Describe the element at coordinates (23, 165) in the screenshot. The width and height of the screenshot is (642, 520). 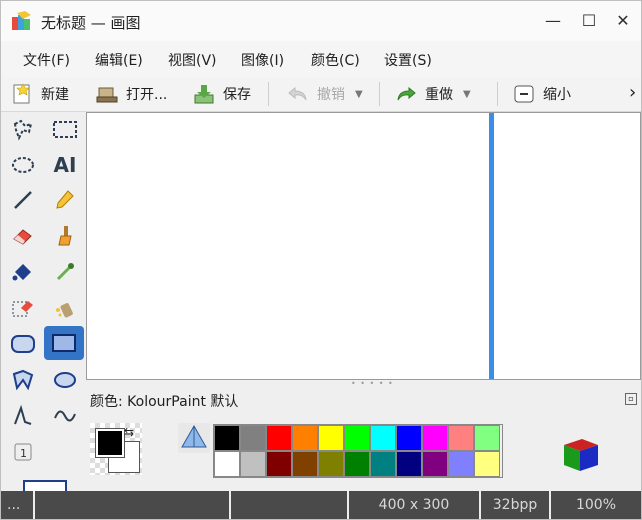
I see `tool-ellipse-selection` at that location.